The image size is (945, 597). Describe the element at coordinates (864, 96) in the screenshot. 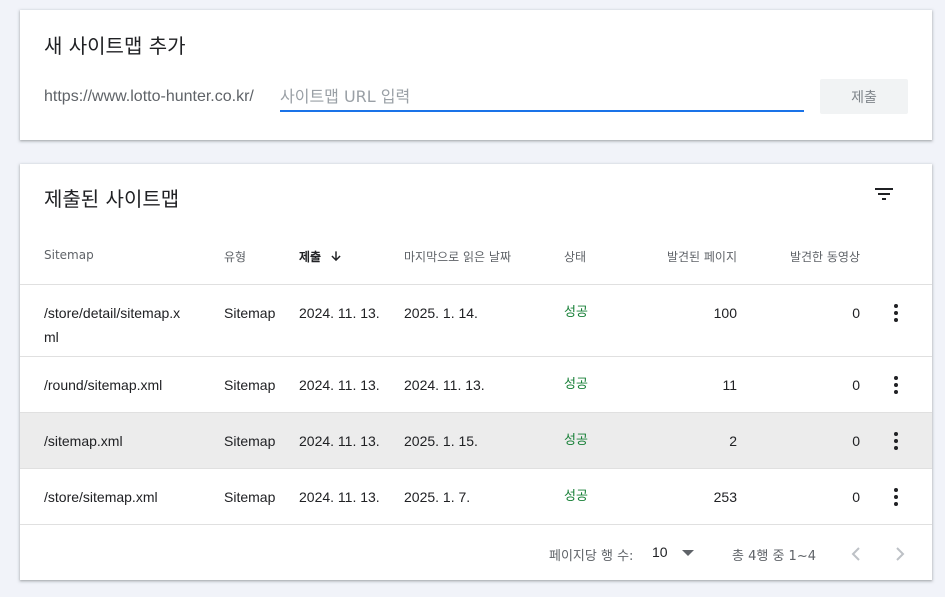

I see `submit-button: 제출` at that location.